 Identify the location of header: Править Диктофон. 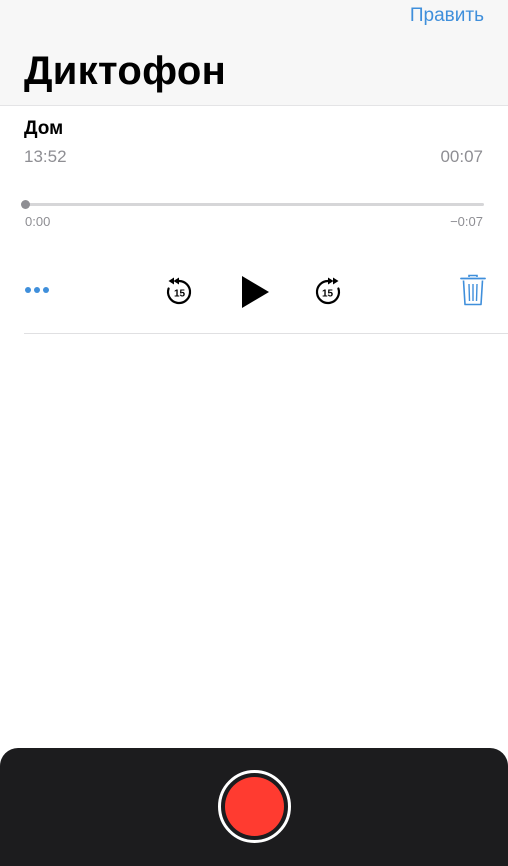
(254, 53).